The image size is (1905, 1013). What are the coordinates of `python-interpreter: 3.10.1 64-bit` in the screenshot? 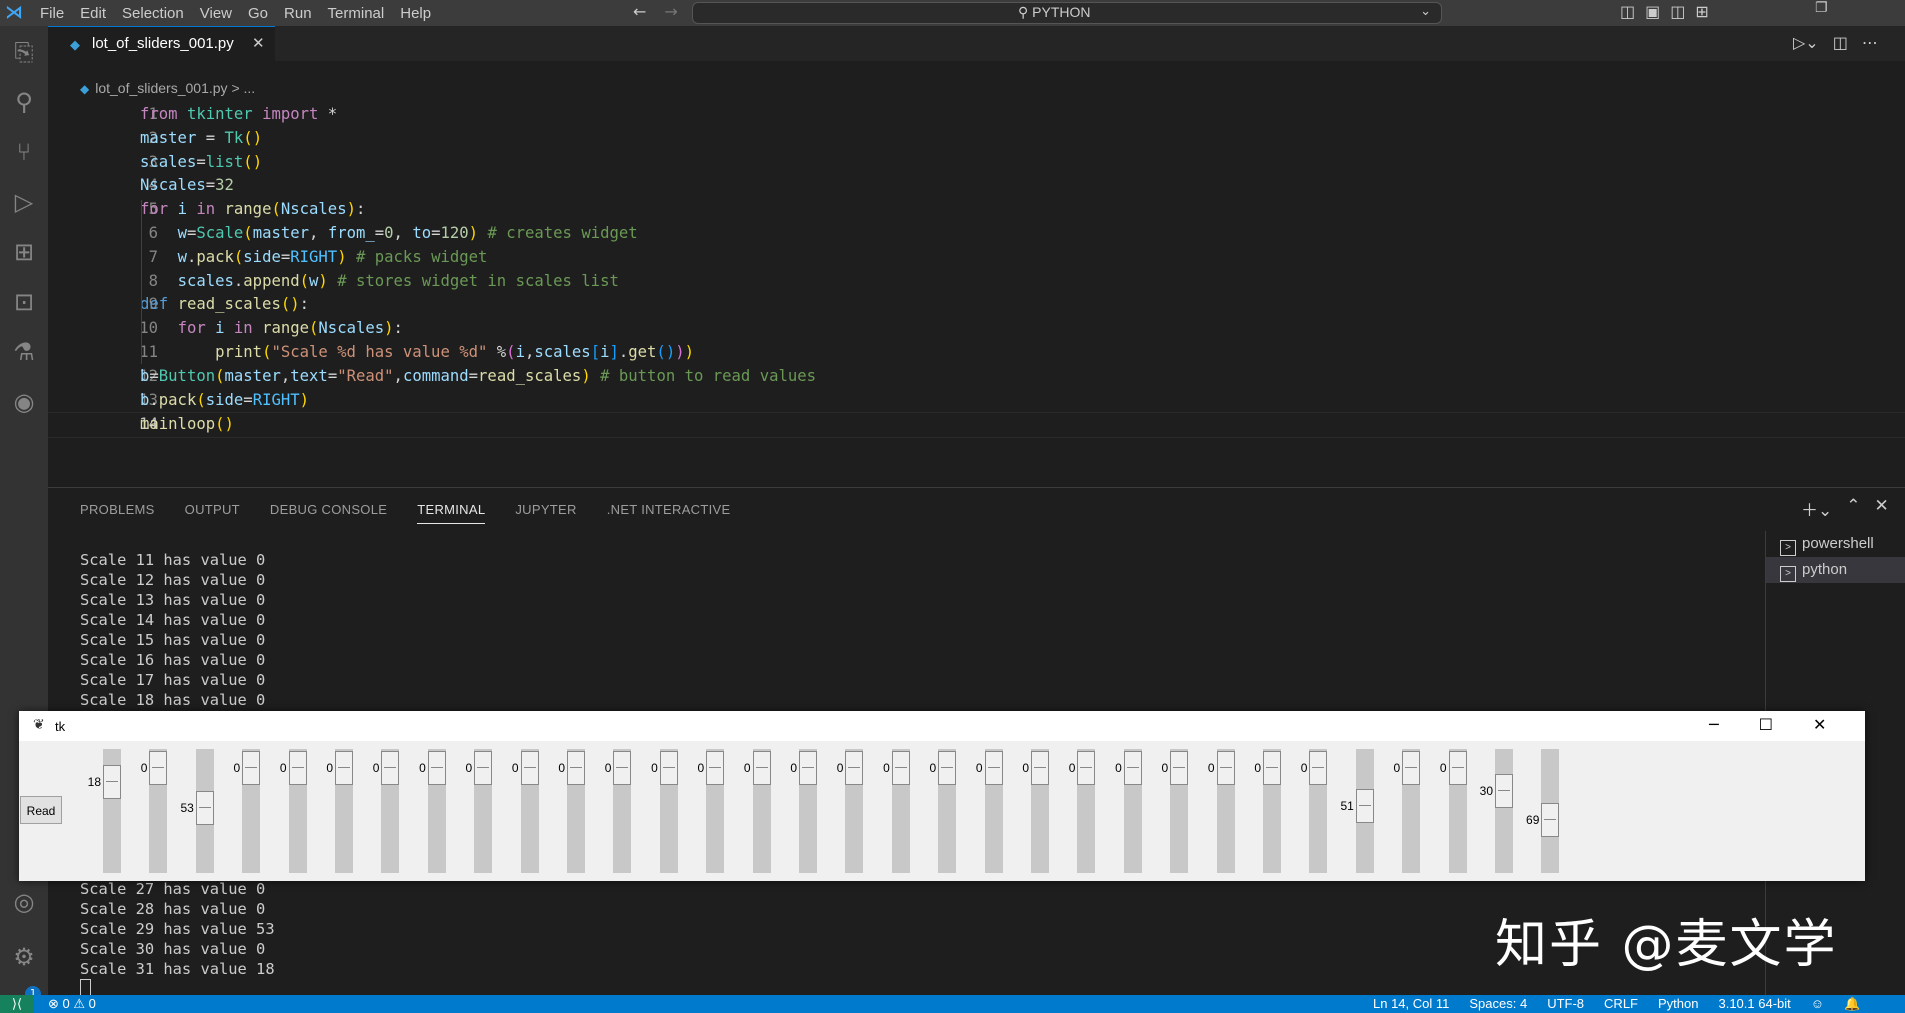 It's located at (1754, 1004).